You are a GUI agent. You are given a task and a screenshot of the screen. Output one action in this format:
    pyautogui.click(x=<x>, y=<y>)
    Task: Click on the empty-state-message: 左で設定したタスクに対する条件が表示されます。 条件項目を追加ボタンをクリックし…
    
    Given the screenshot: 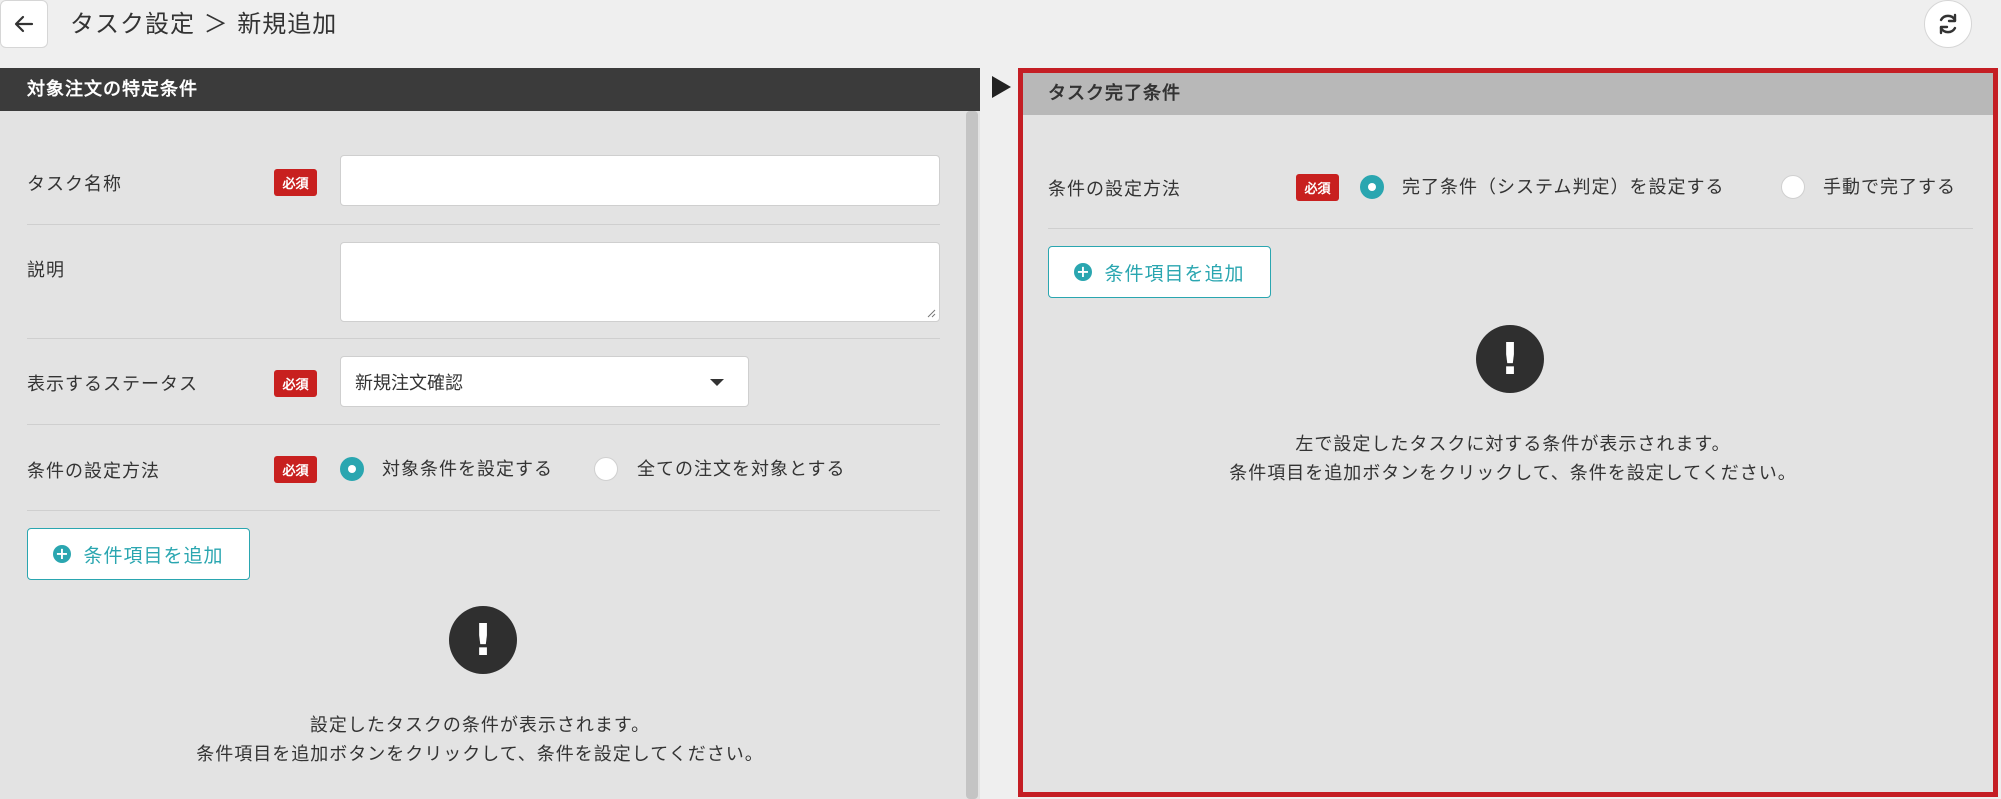 What is the action you would take?
    pyautogui.click(x=1513, y=459)
    